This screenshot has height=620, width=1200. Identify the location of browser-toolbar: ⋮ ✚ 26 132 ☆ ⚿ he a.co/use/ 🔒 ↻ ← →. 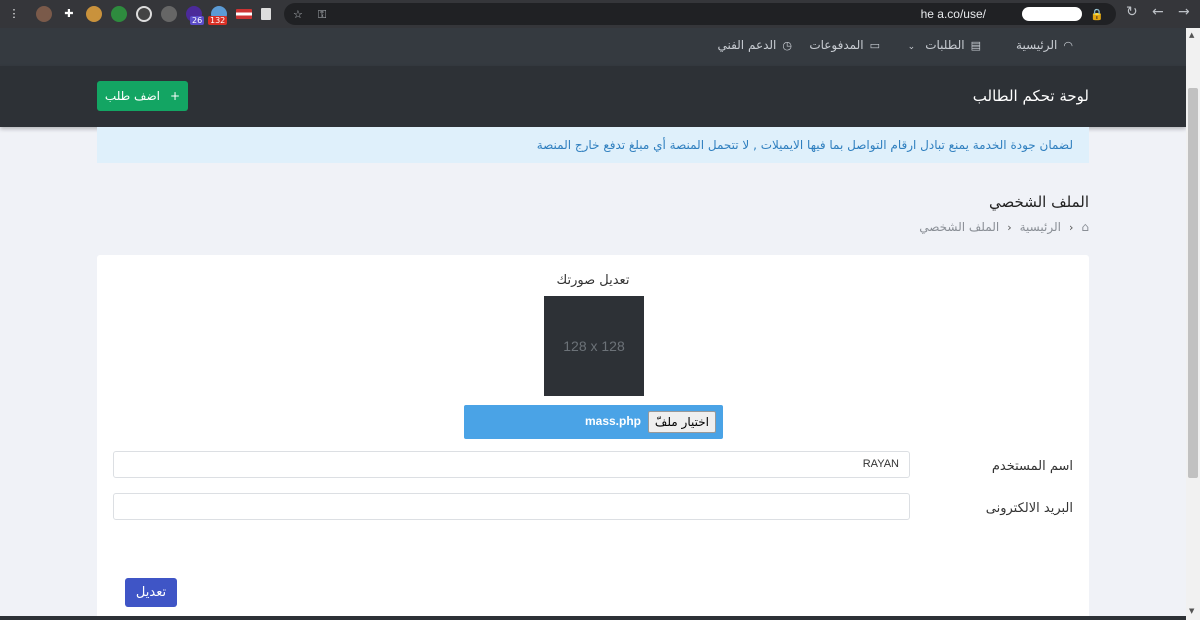
(600, 14).